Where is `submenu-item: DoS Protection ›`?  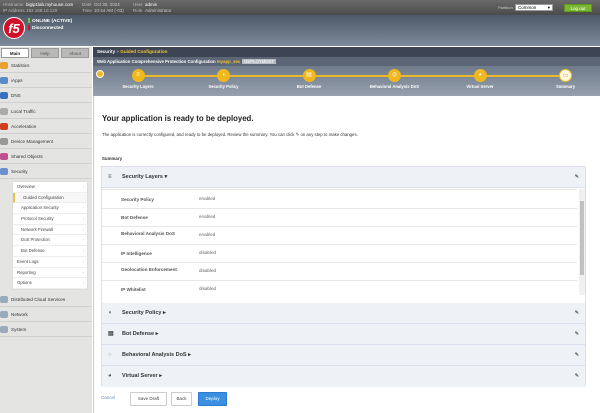
submenu-item: DoS Protection › is located at coordinates (50, 241).